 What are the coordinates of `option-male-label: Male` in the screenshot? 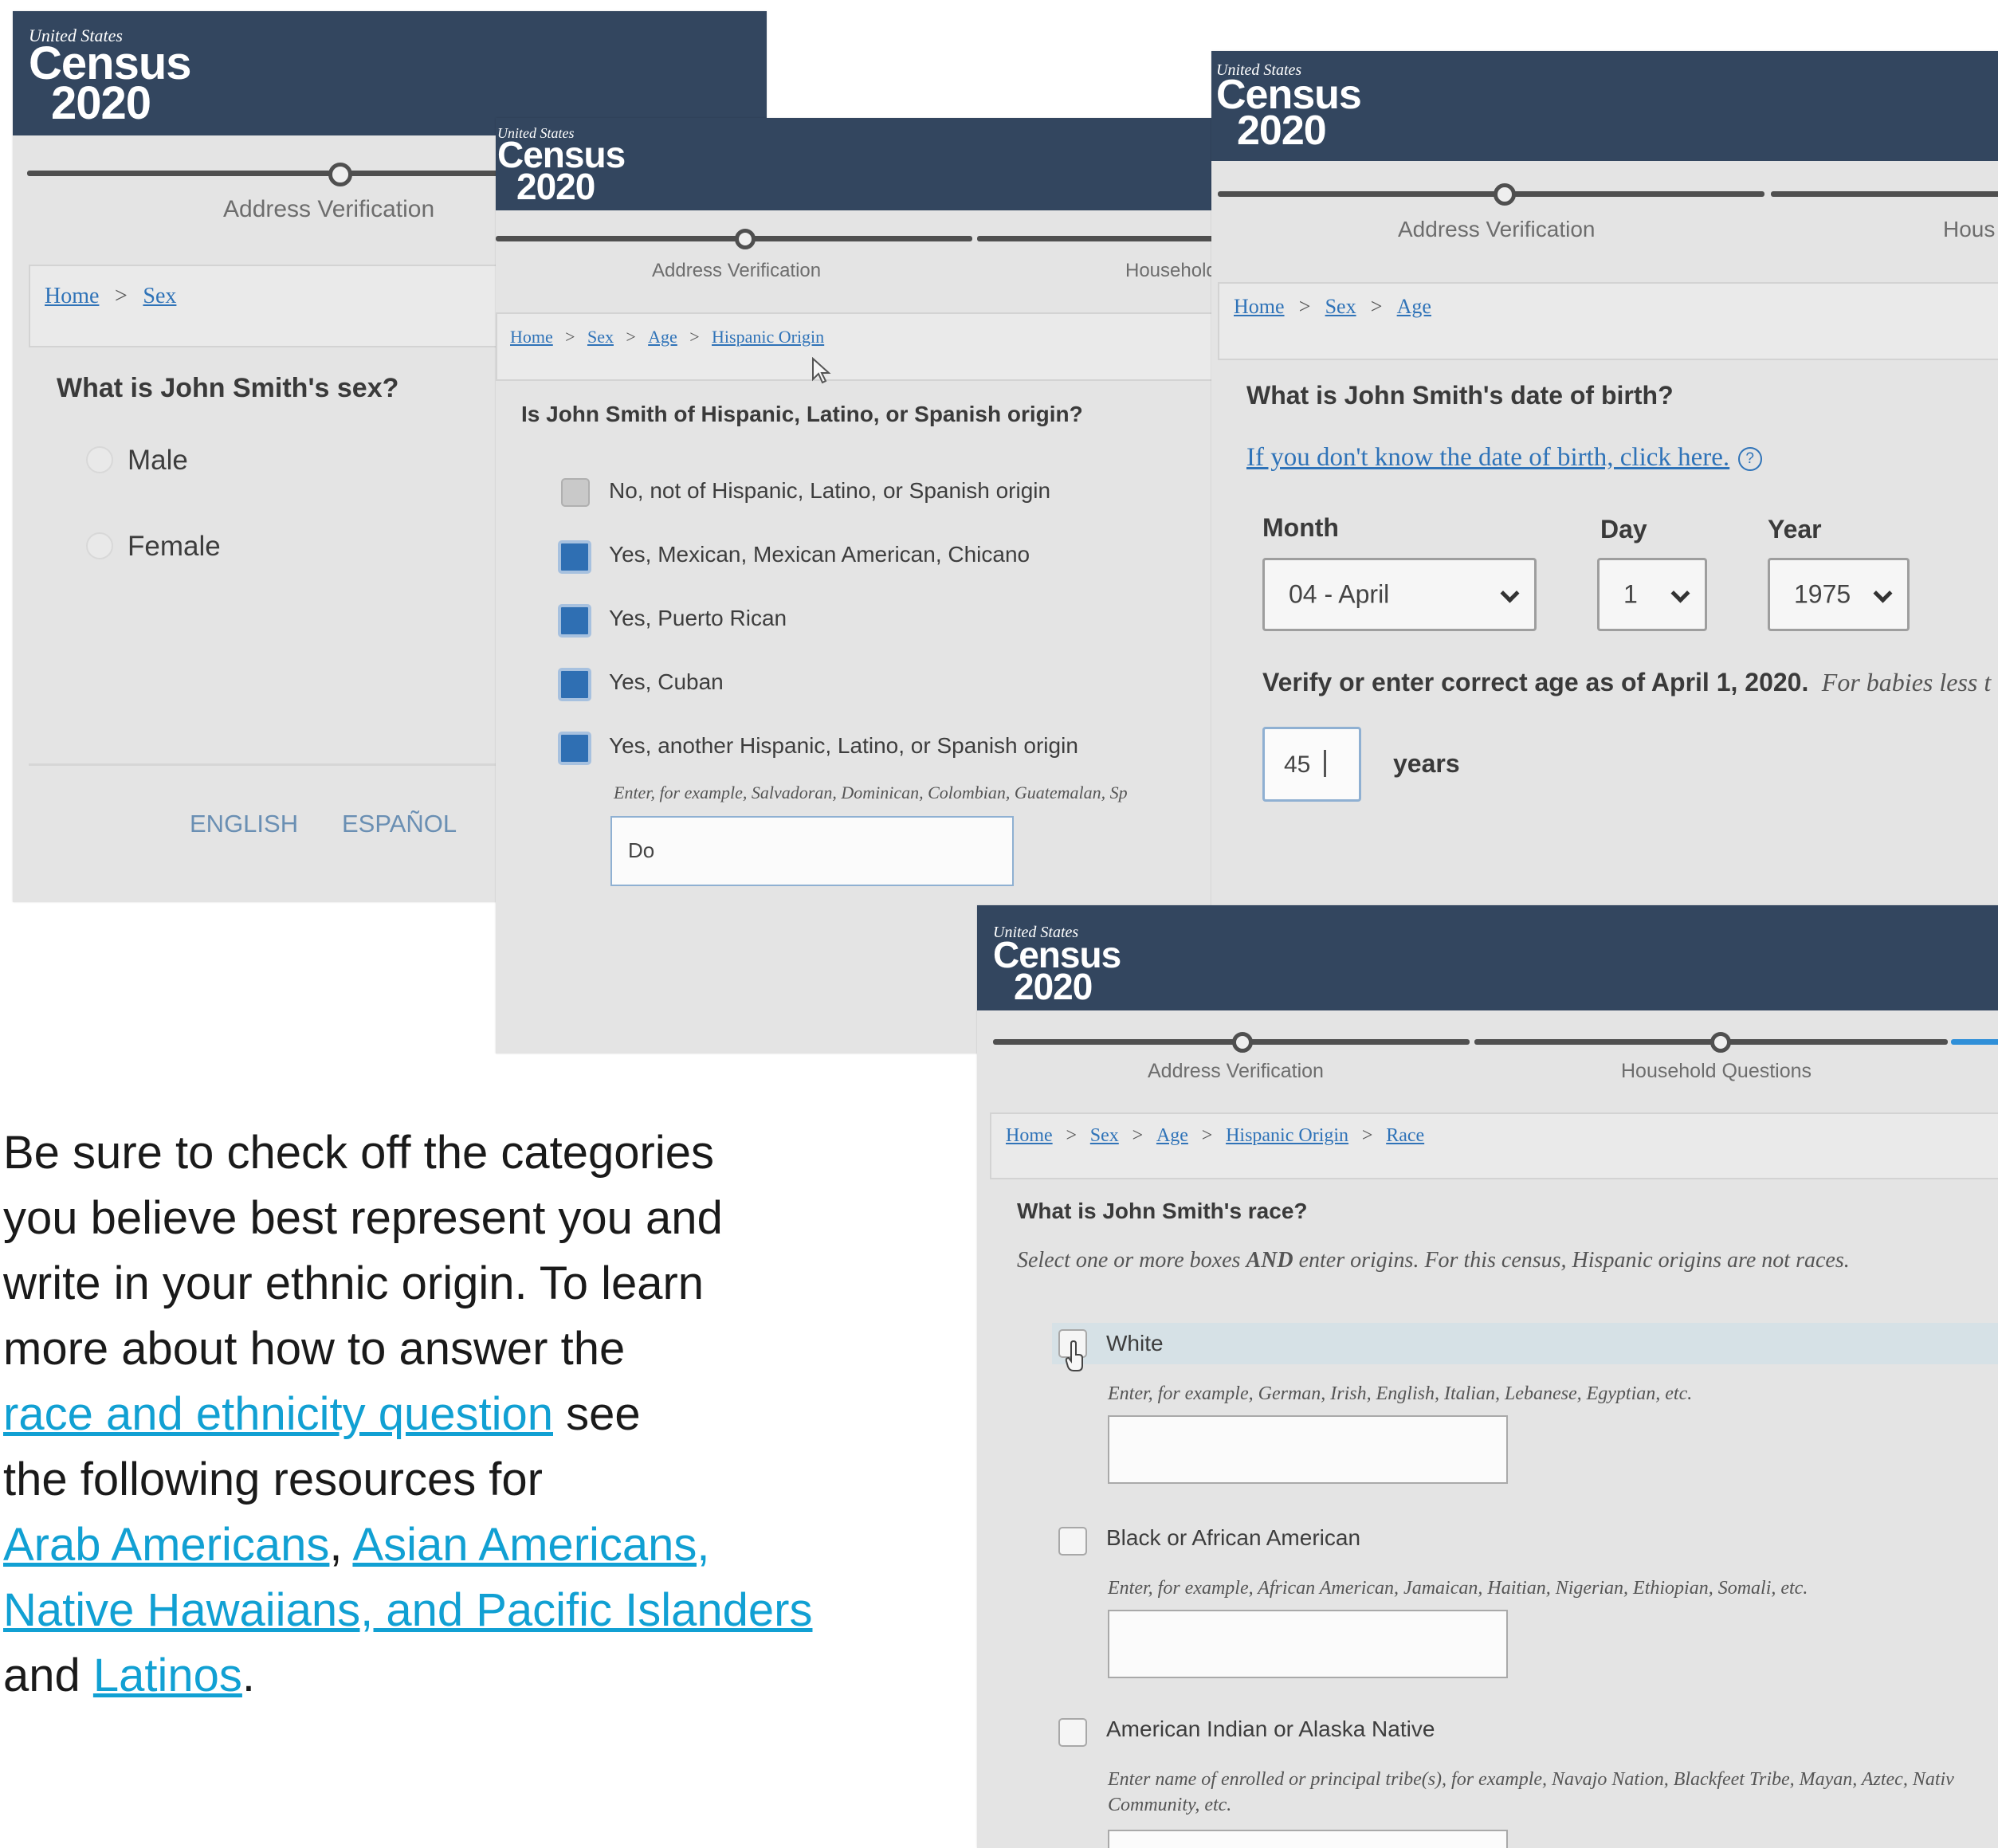 It's located at (158, 460).